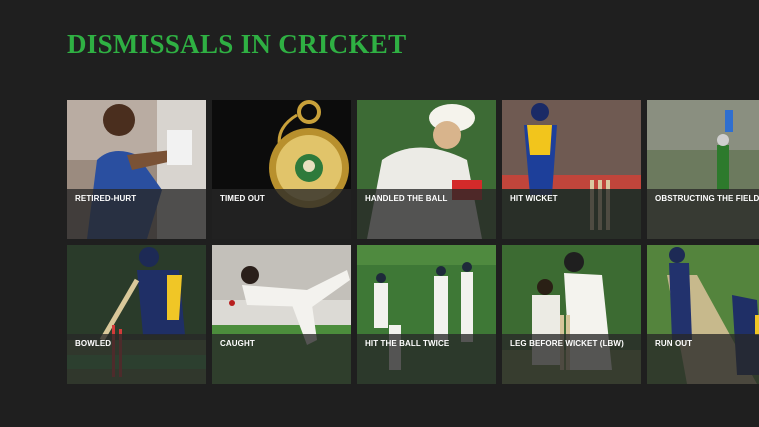 The width and height of the screenshot is (759, 427). I want to click on tile-label: BOWLED, so click(93, 343).